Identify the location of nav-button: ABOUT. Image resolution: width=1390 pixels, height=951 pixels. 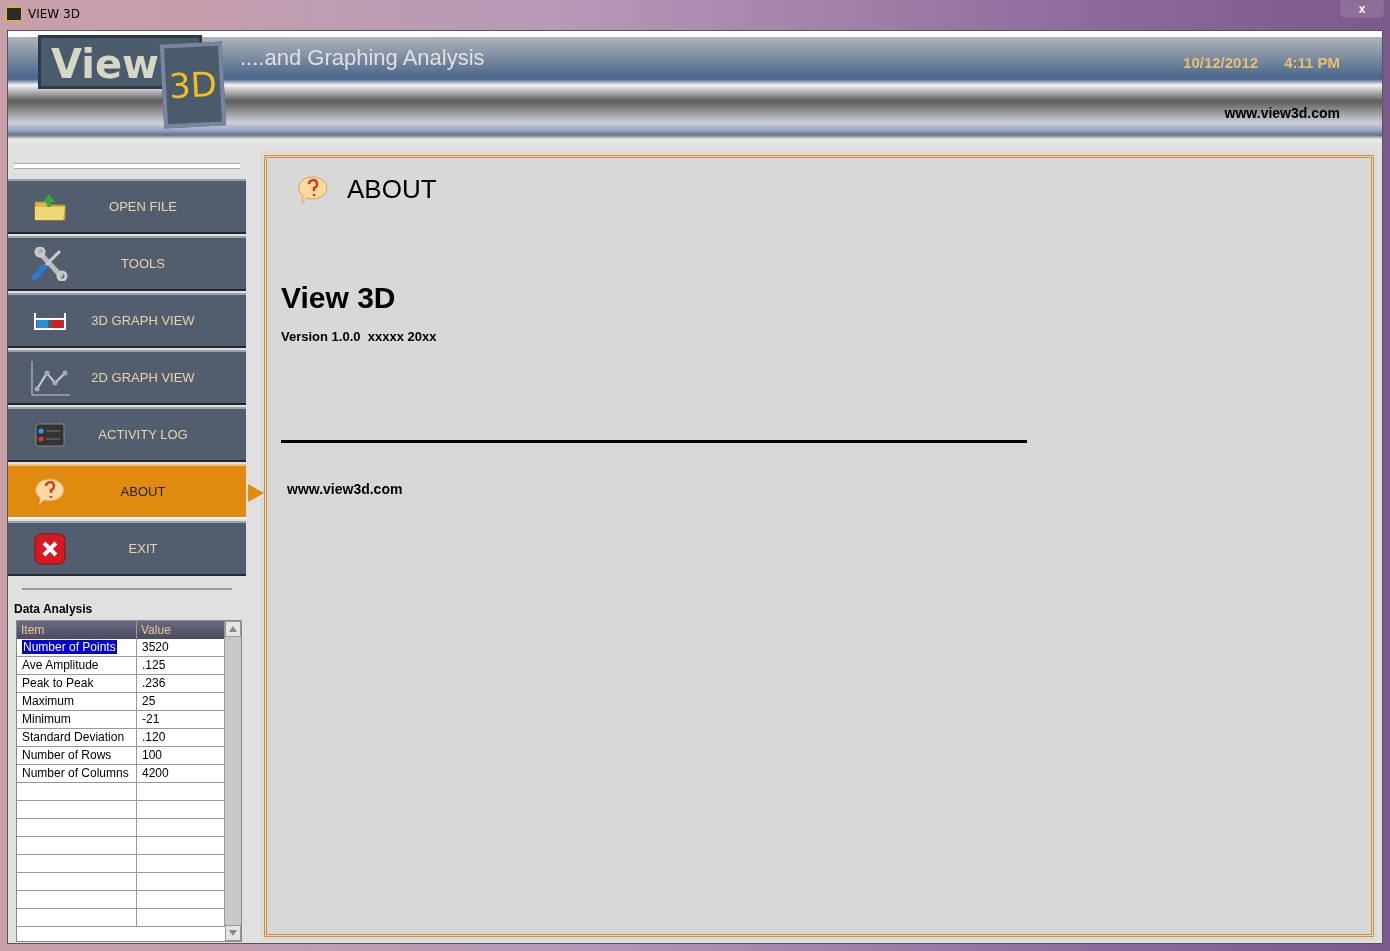
(127, 491).